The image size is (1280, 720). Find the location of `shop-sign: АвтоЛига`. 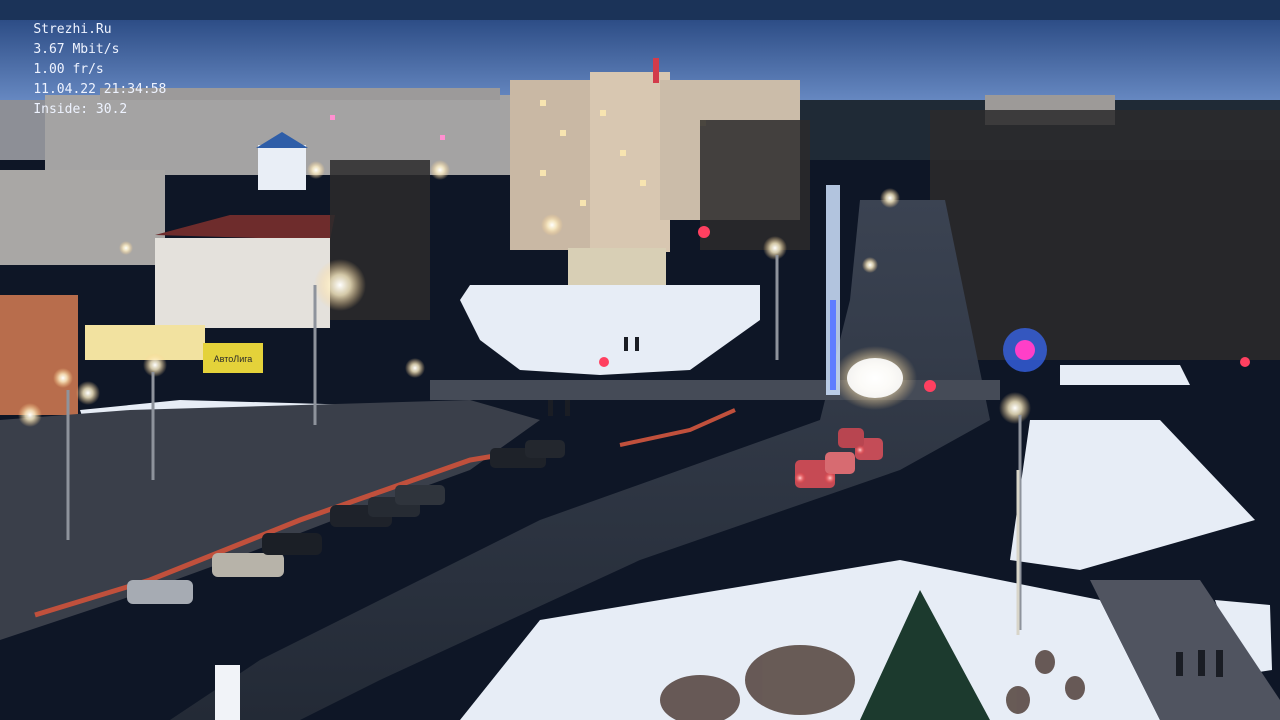

shop-sign: АвтоЛига is located at coordinates (233, 358).